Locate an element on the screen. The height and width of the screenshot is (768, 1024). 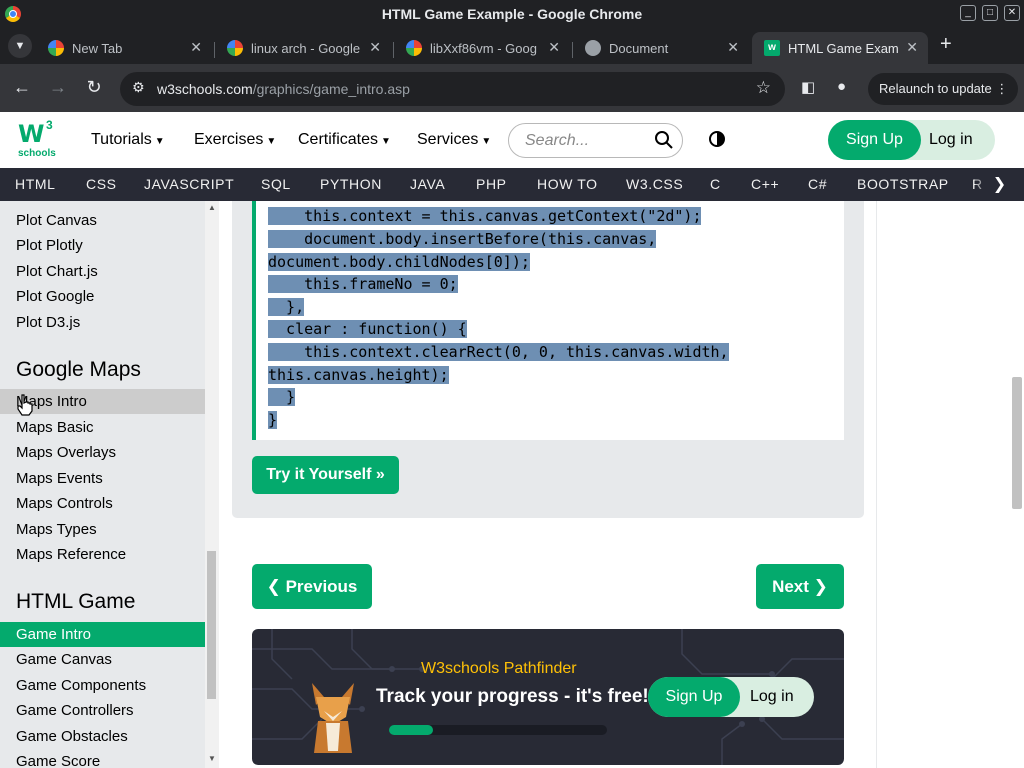
search-icon is located at coordinates (664, 140).